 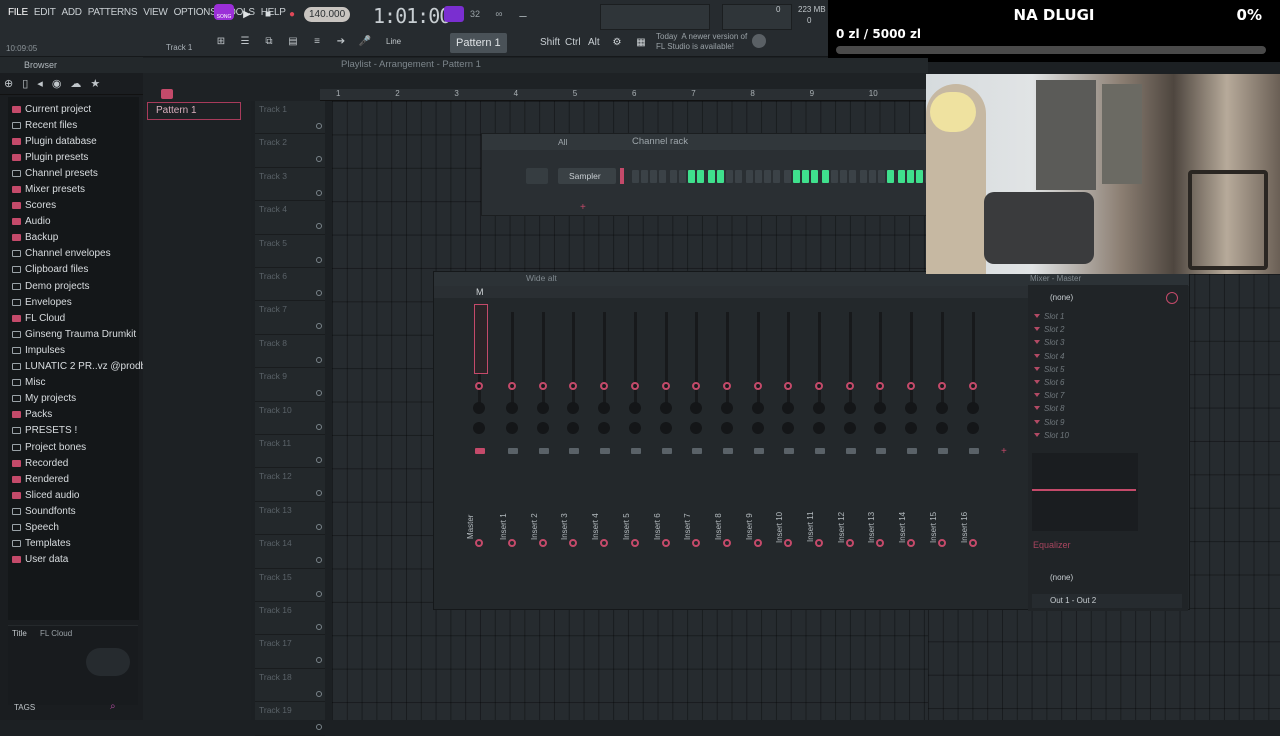 What do you see at coordinates (73, 415) in the screenshot?
I see `browser-item: Packs` at bounding box center [73, 415].